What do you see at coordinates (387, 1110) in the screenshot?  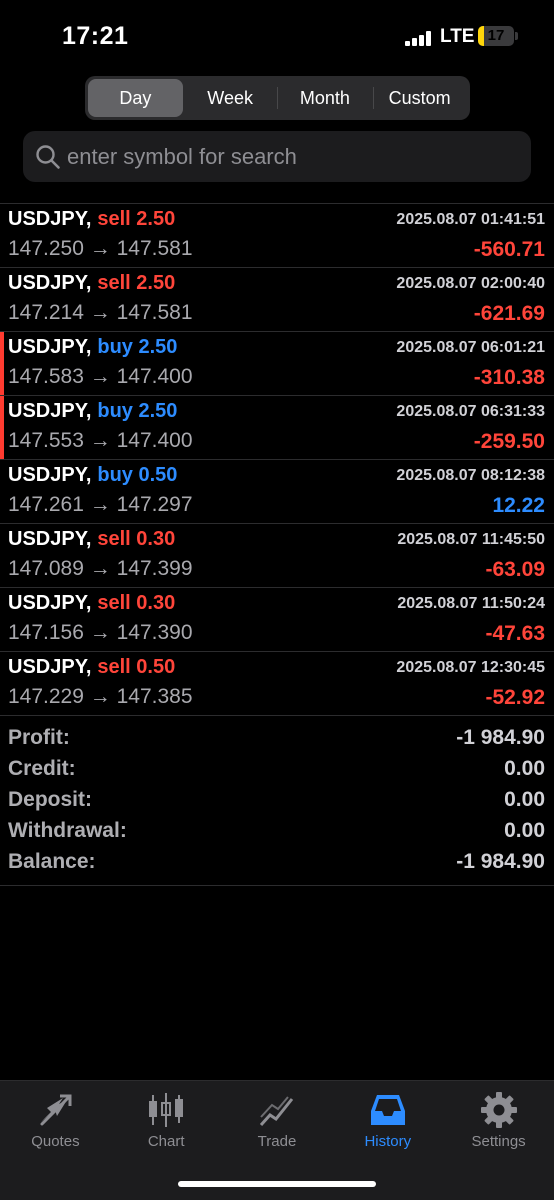 I see `history-inbox-icon` at bounding box center [387, 1110].